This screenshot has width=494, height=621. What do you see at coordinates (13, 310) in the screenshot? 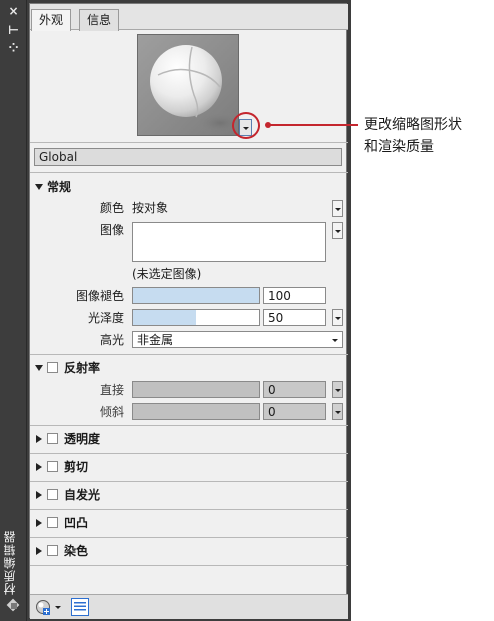
I see `palette-title-strip: × ⊢ ⁘ 材质编辑器` at bounding box center [13, 310].